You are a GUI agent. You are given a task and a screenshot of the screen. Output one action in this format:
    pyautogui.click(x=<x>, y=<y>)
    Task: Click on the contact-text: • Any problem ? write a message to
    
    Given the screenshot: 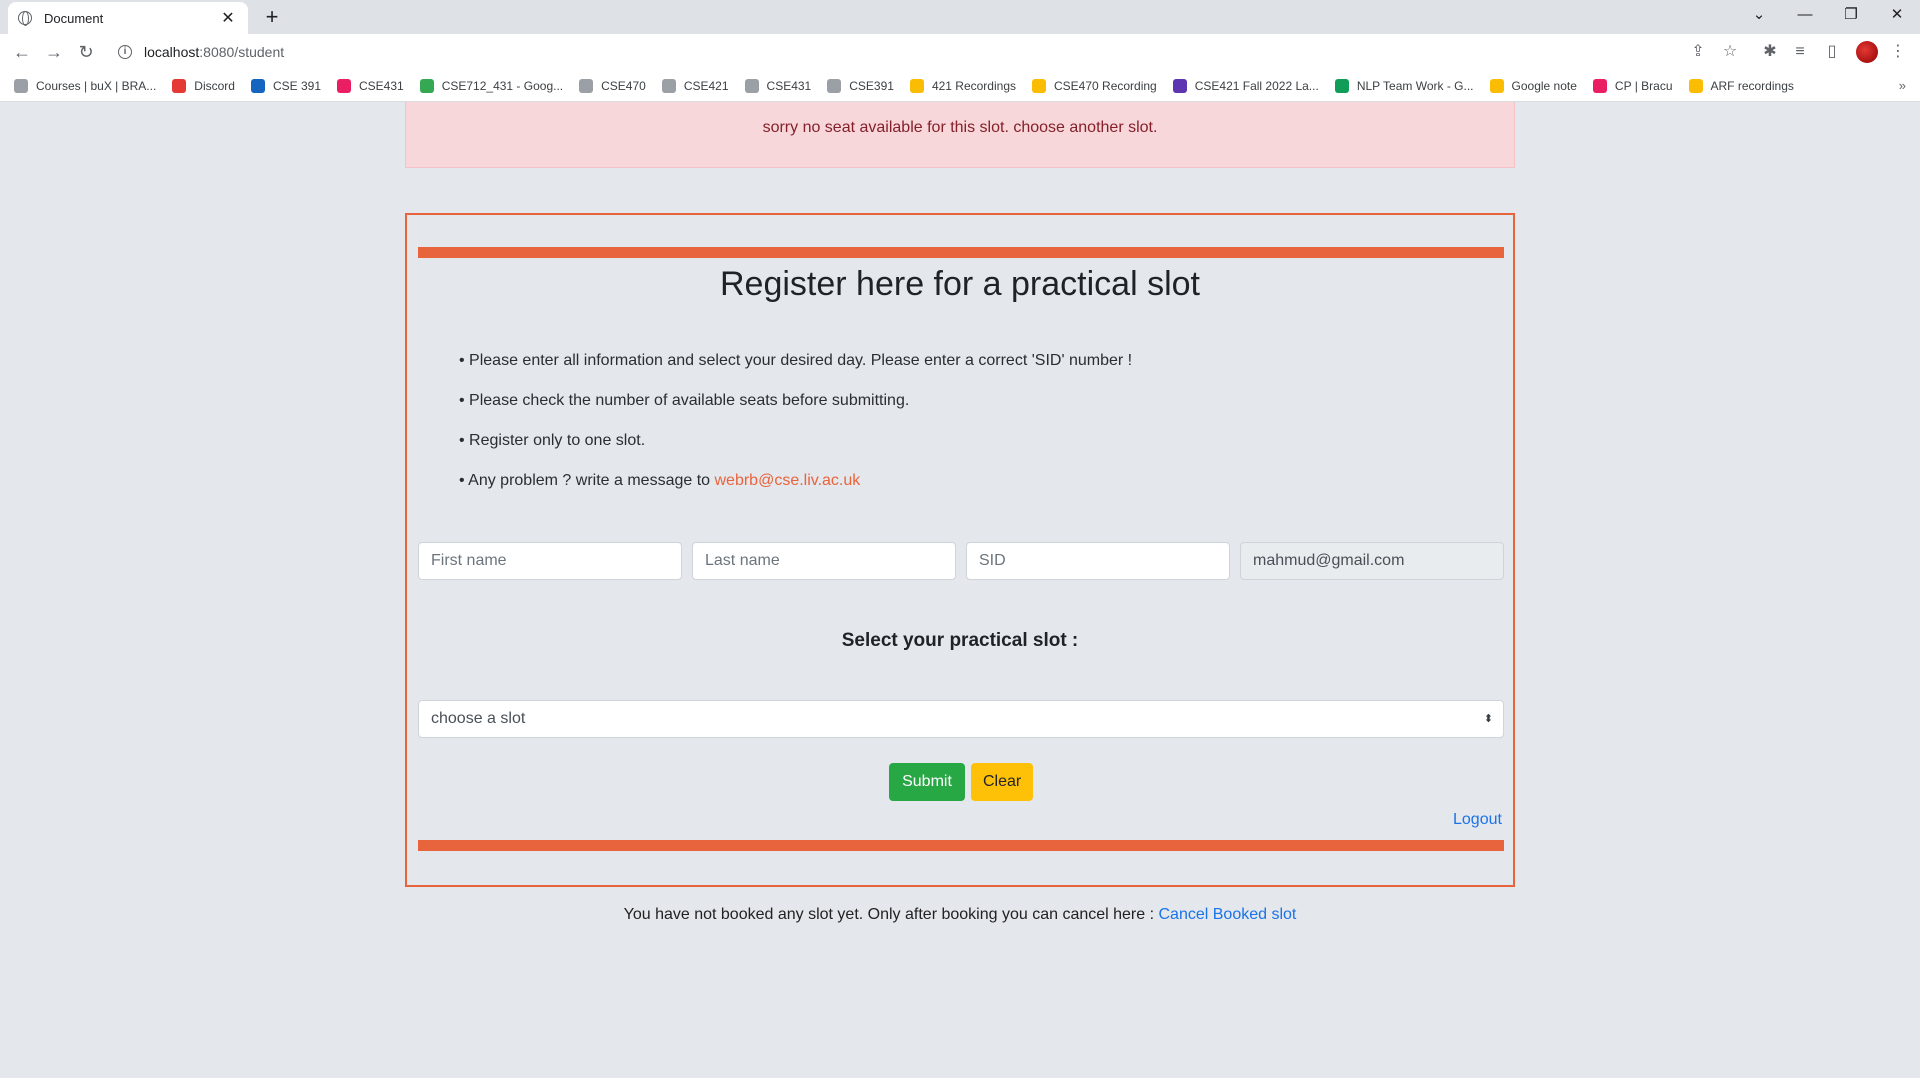 What is the action you would take?
    pyautogui.click(x=587, y=480)
    